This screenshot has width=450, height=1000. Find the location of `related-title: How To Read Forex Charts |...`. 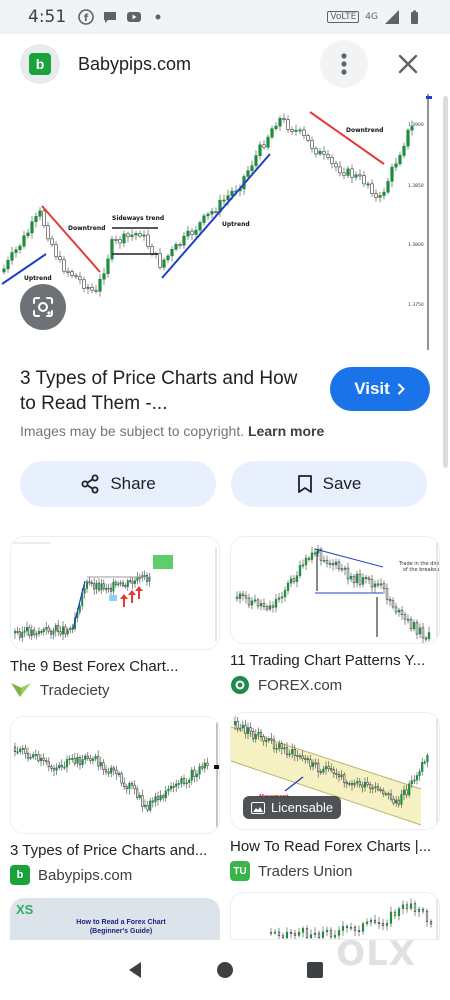

related-title: How To Read Forex Charts |... is located at coordinates (335, 846).